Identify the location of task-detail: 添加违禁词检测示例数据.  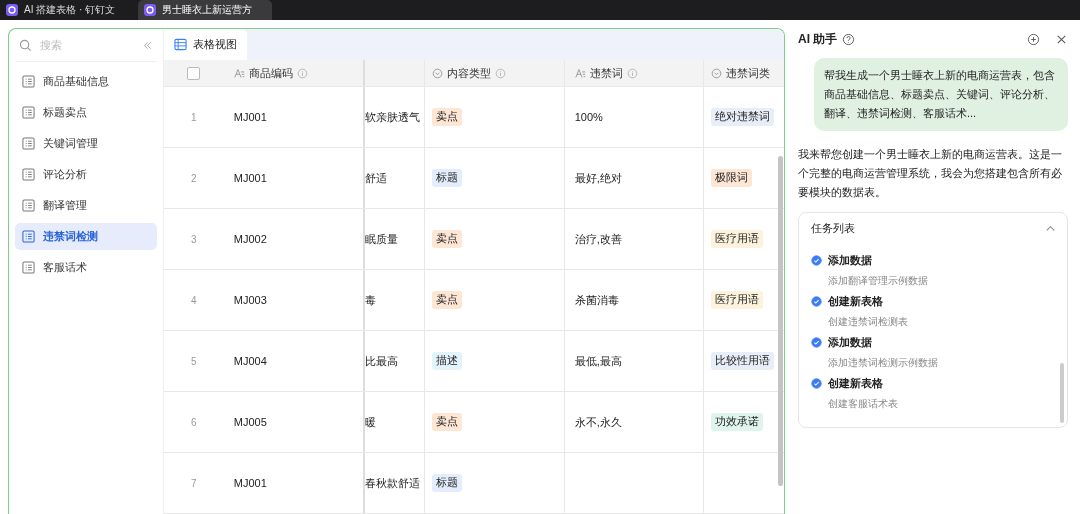
(883, 363).